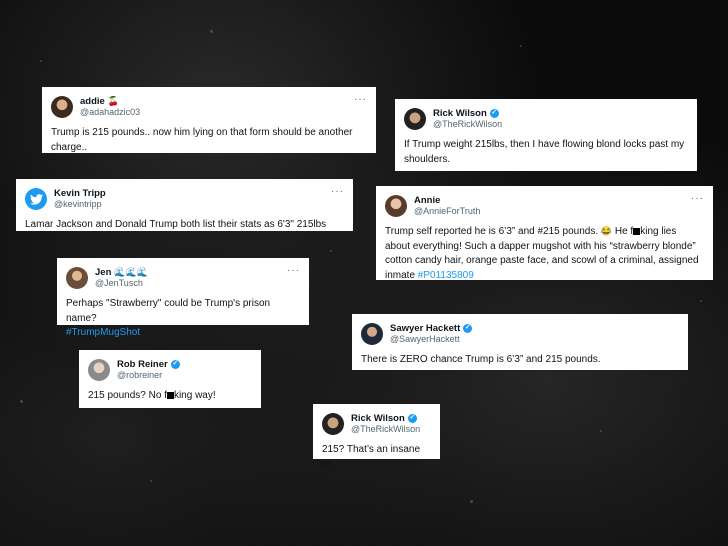 This screenshot has height=546, width=728. I want to click on handle: @AnnieForTruth, so click(447, 211).